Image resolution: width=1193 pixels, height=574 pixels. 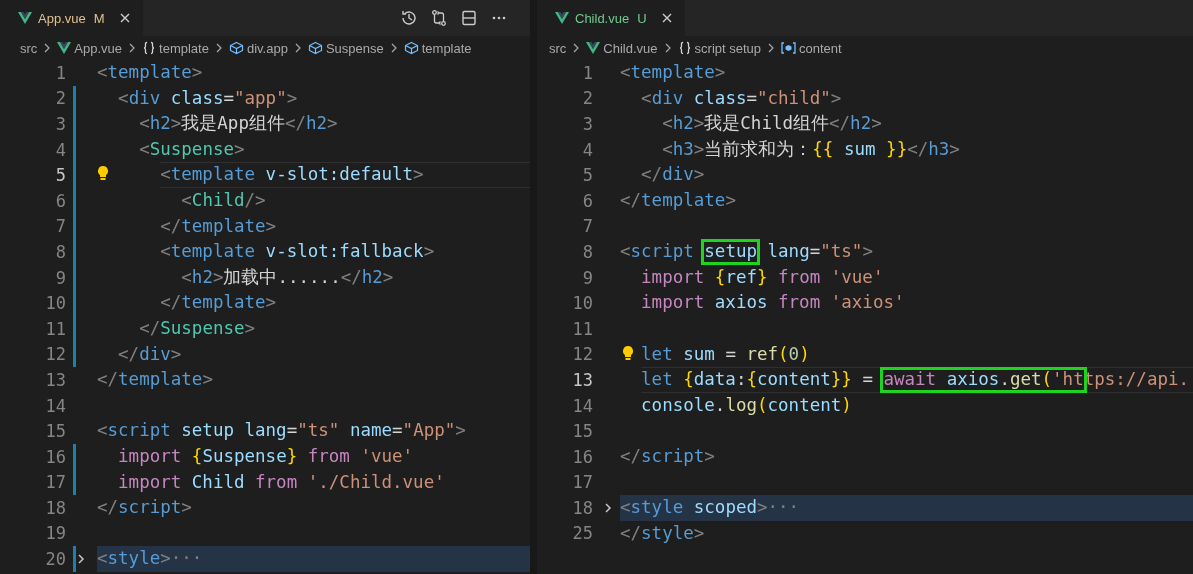 I want to click on editor-tab: App.vue M, so click(x=71, y=18).